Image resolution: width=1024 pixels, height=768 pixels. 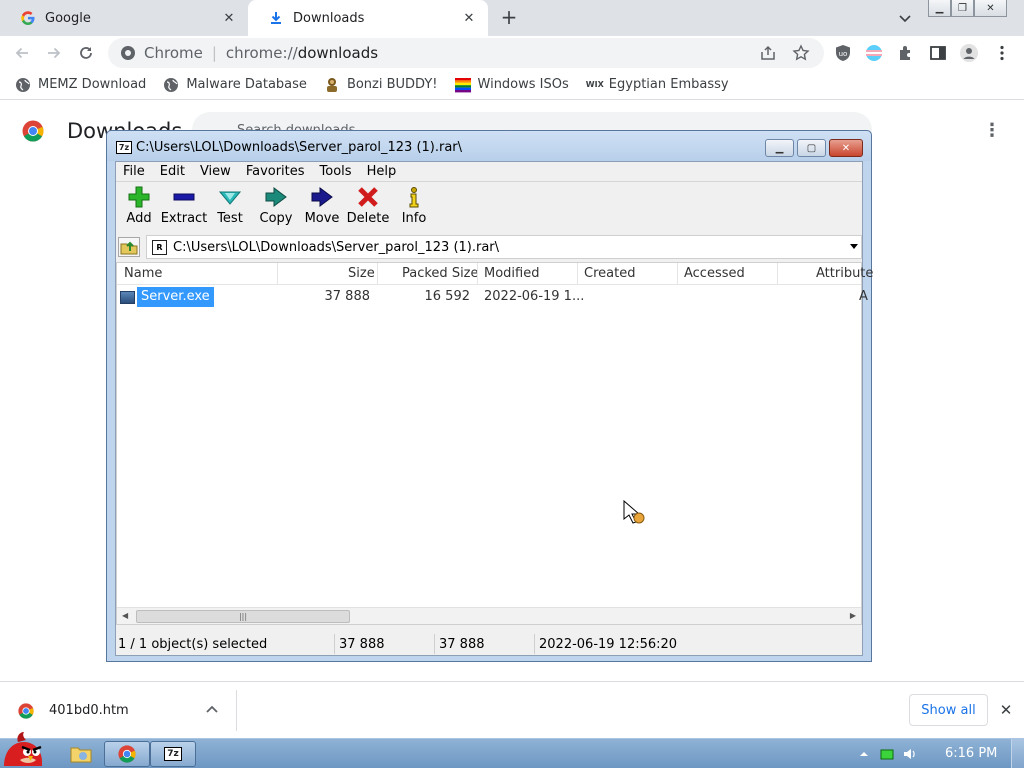 I want to click on extract-icon, so click(x=184, y=197).